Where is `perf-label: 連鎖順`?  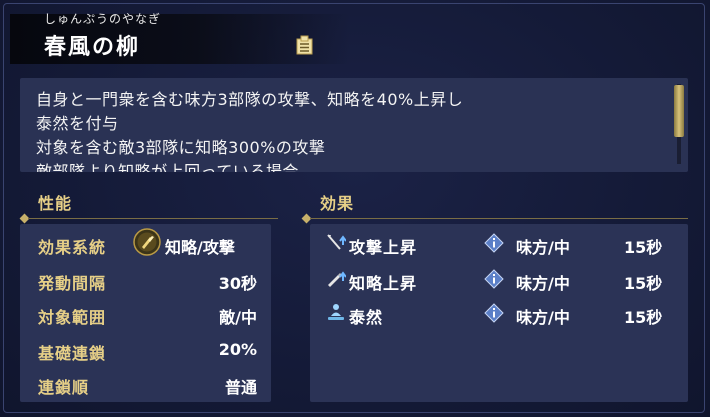 perf-label: 連鎖順 is located at coordinates (64, 387).